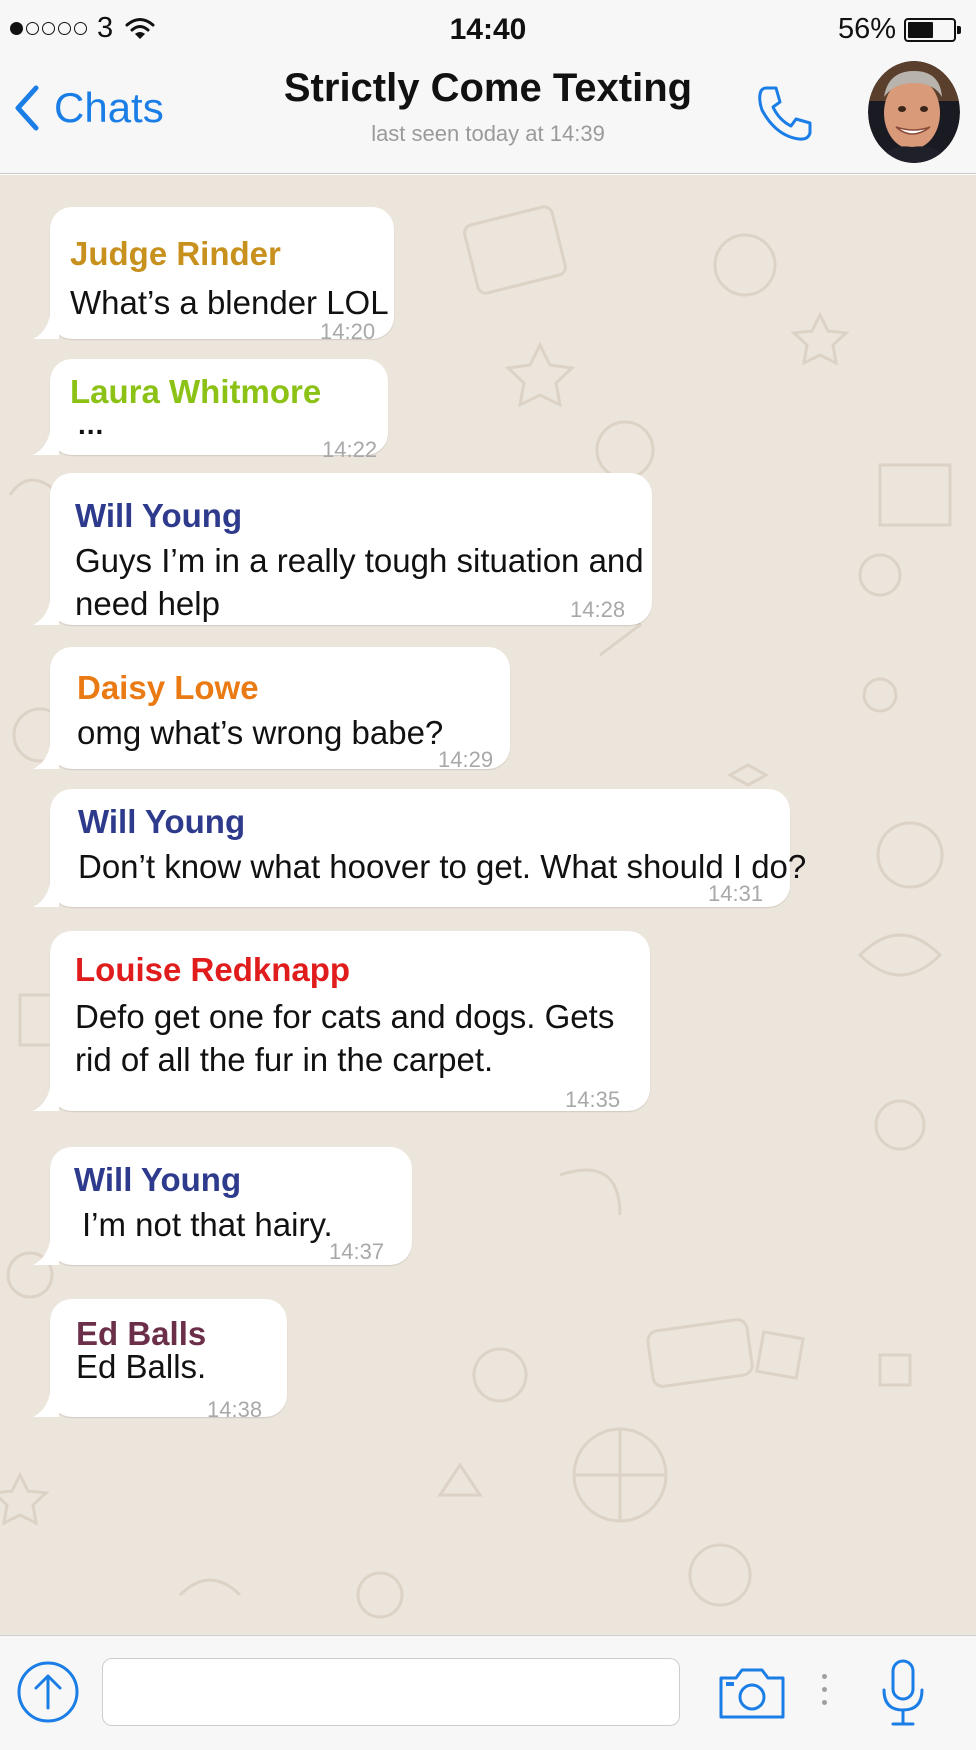 This screenshot has width=976, height=1750. What do you see at coordinates (235, 1409) in the screenshot?
I see `message-timestamp: 14:38` at bounding box center [235, 1409].